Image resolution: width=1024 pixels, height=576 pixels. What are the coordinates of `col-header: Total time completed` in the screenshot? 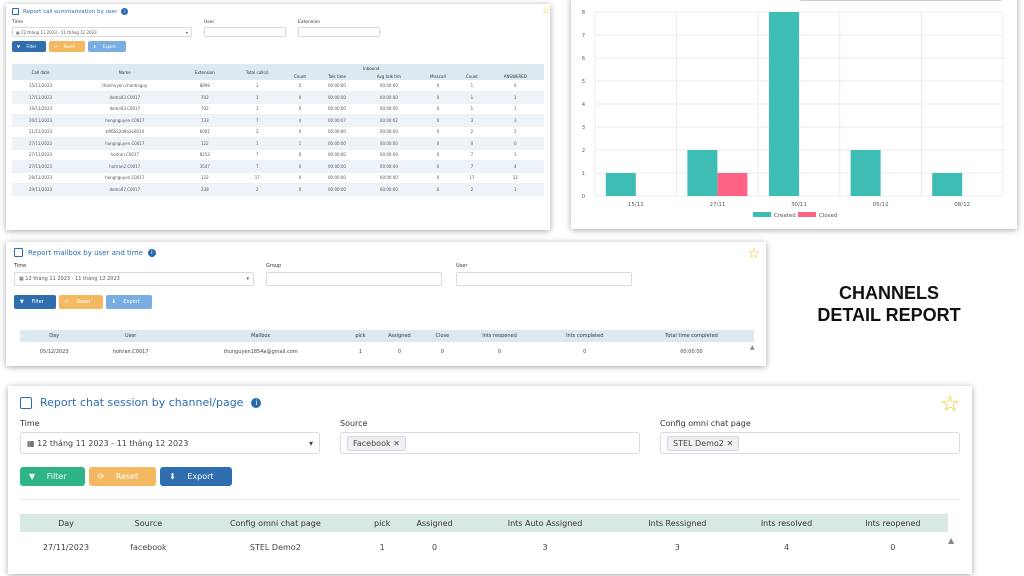 It's located at (691, 336).